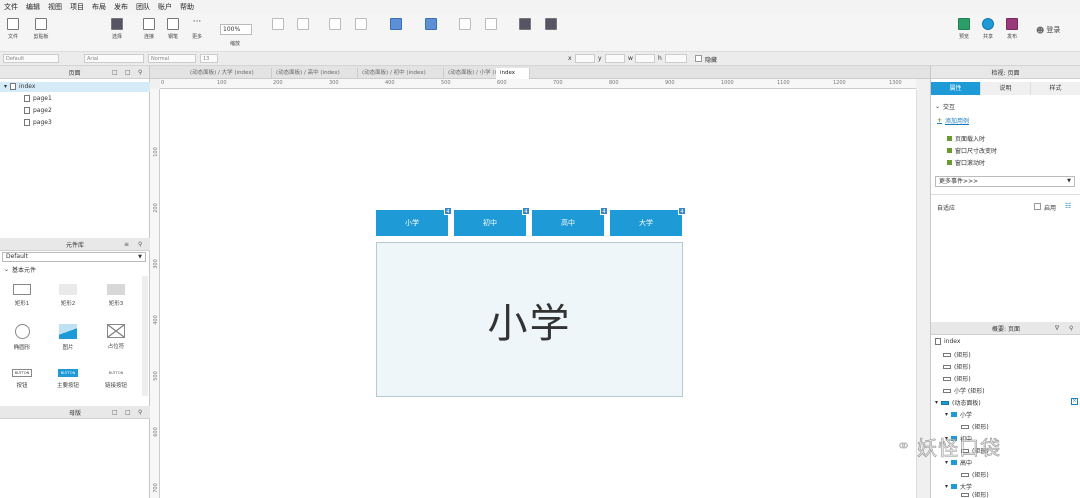 The image size is (1080, 498). Describe the element at coordinates (209, 58) in the screenshot. I see `font-size-select: 13` at that location.